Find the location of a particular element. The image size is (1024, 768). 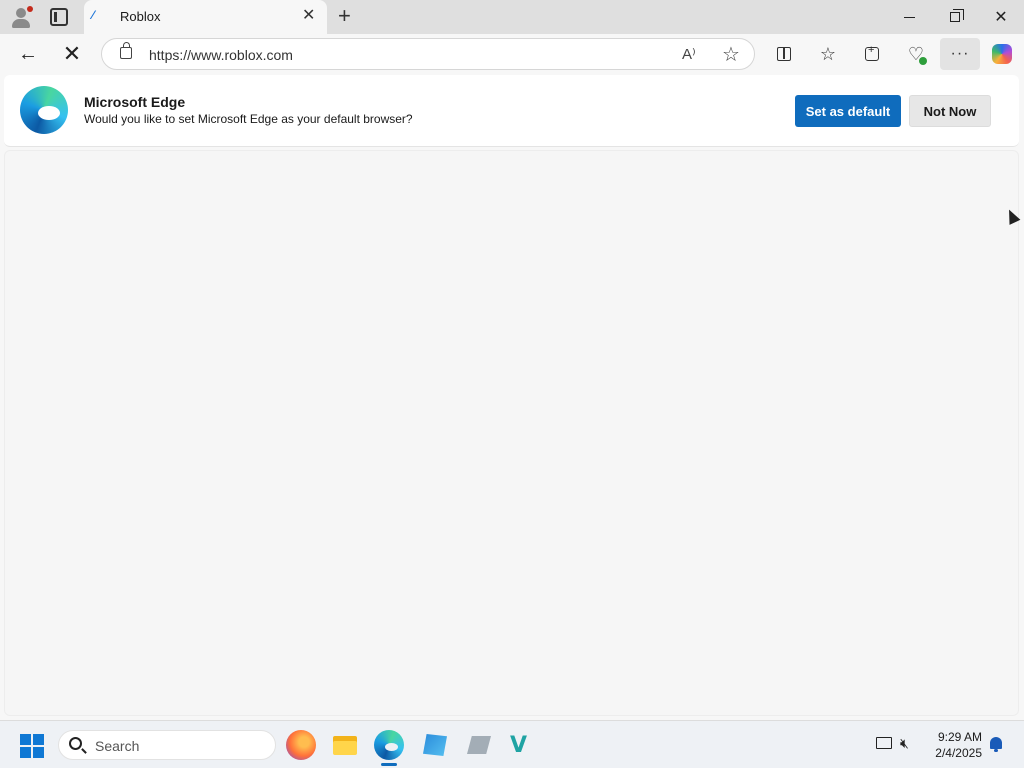

arrow-left-icon: ← is located at coordinates (28, 53).